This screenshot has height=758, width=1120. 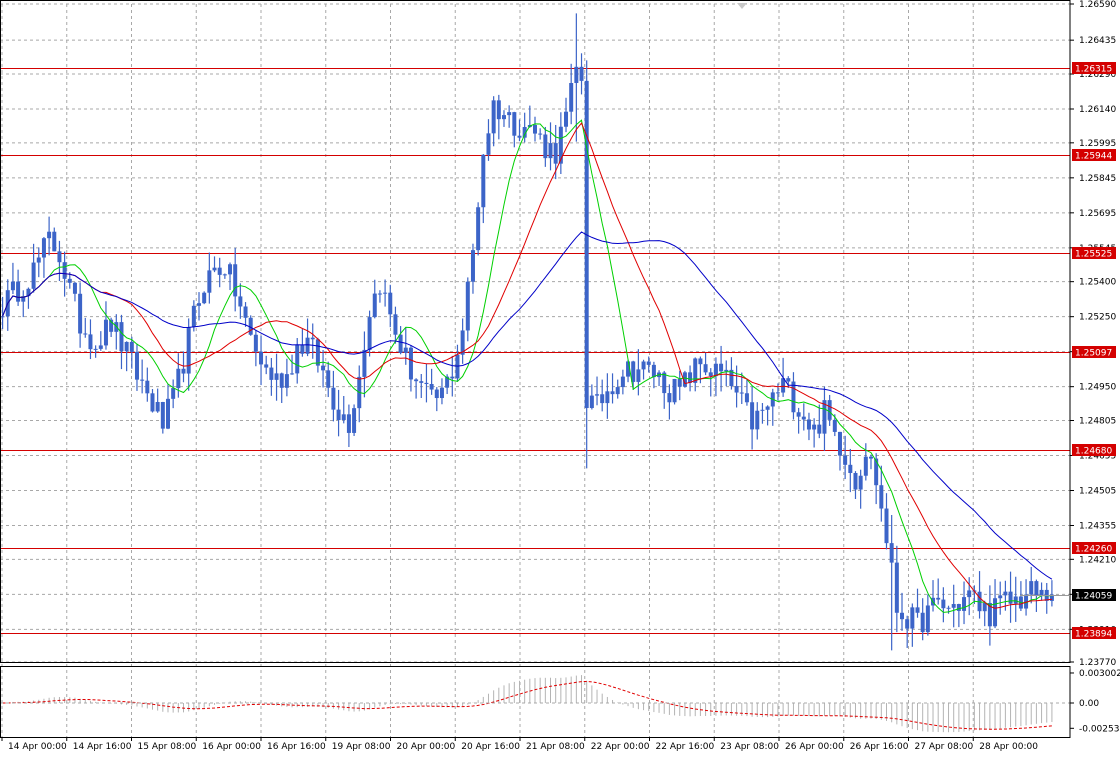 What do you see at coordinates (1089, 704) in the screenshot?
I see `osc-tick-label: 0.00` at bounding box center [1089, 704].